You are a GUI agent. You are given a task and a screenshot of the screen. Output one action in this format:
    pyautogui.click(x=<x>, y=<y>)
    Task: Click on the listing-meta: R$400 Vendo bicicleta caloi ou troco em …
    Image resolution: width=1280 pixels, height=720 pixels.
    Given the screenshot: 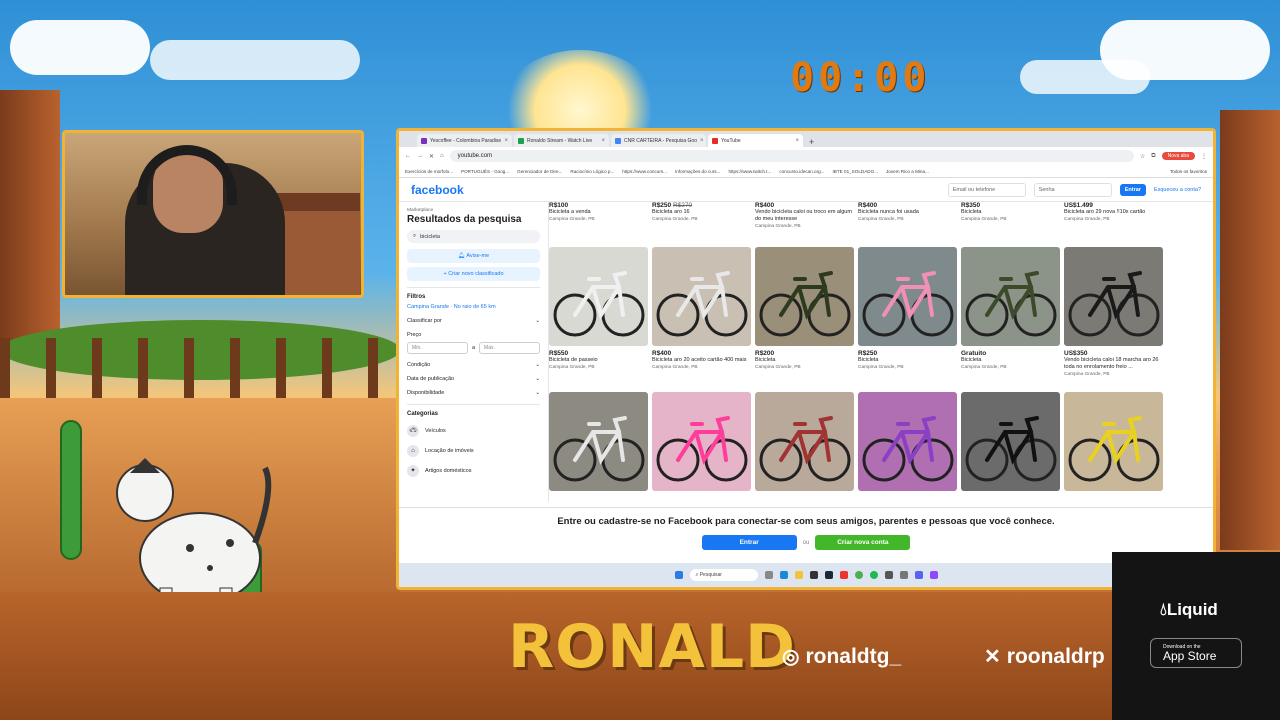 What is the action you would take?
    pyautogui.click(x=804, y=216)
    